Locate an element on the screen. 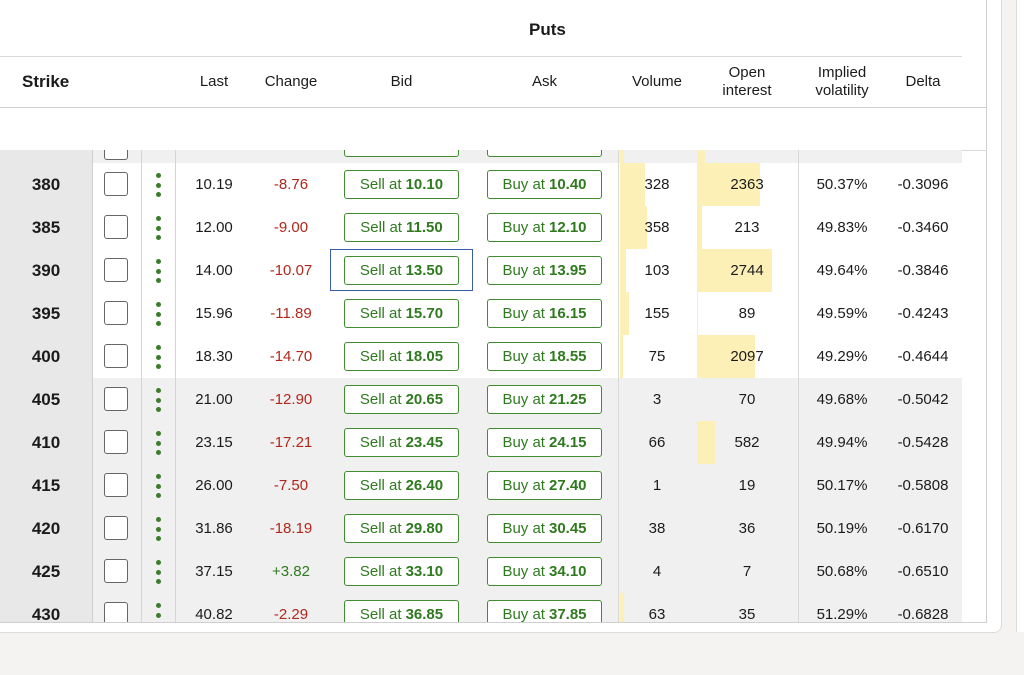  sell-button: Sell at 23.45 is located at coordinates (401, 442).